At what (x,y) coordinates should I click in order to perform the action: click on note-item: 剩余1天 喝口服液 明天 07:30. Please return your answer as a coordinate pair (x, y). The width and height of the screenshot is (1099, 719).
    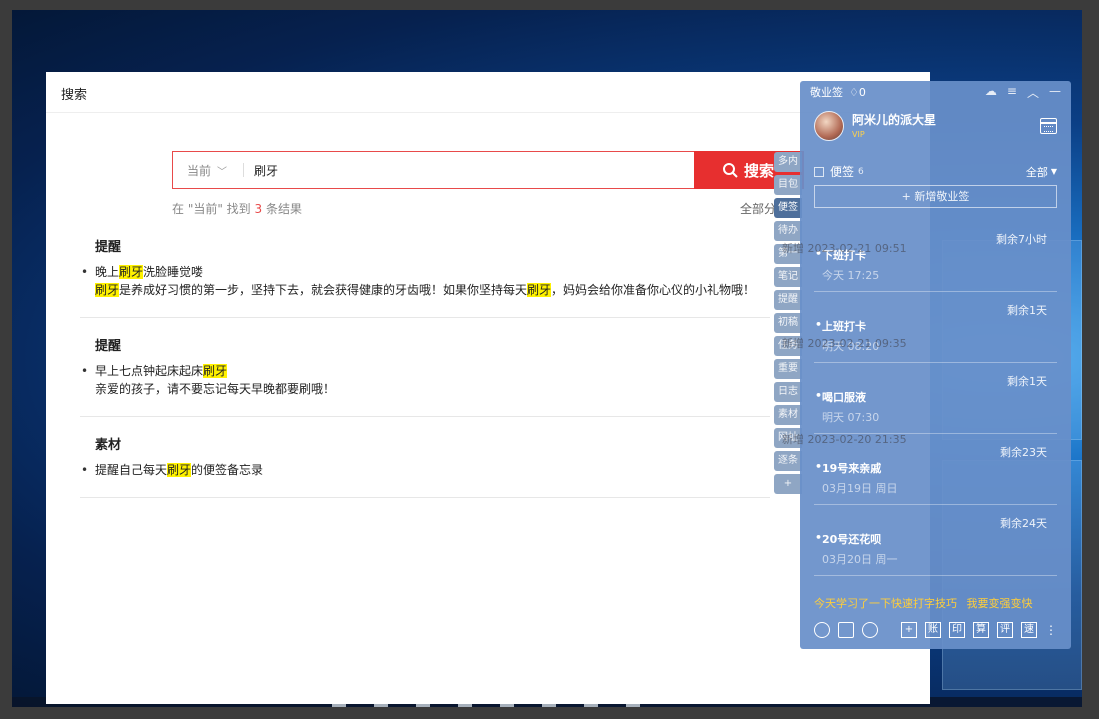
    Looking at the image, I should click on (935, 398).